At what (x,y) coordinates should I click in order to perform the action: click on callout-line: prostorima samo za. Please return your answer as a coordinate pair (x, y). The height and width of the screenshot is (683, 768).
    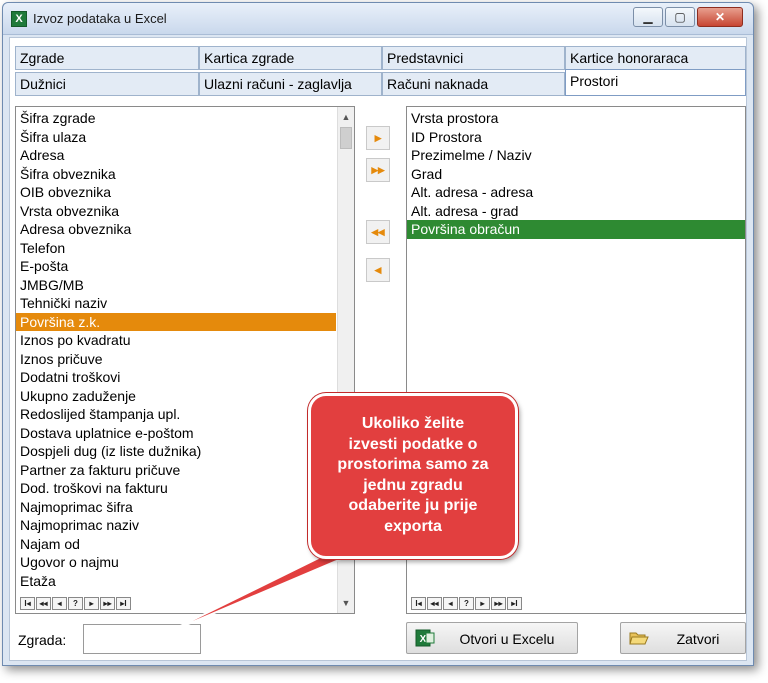
    Looking at the image, I should click on (413, 464).